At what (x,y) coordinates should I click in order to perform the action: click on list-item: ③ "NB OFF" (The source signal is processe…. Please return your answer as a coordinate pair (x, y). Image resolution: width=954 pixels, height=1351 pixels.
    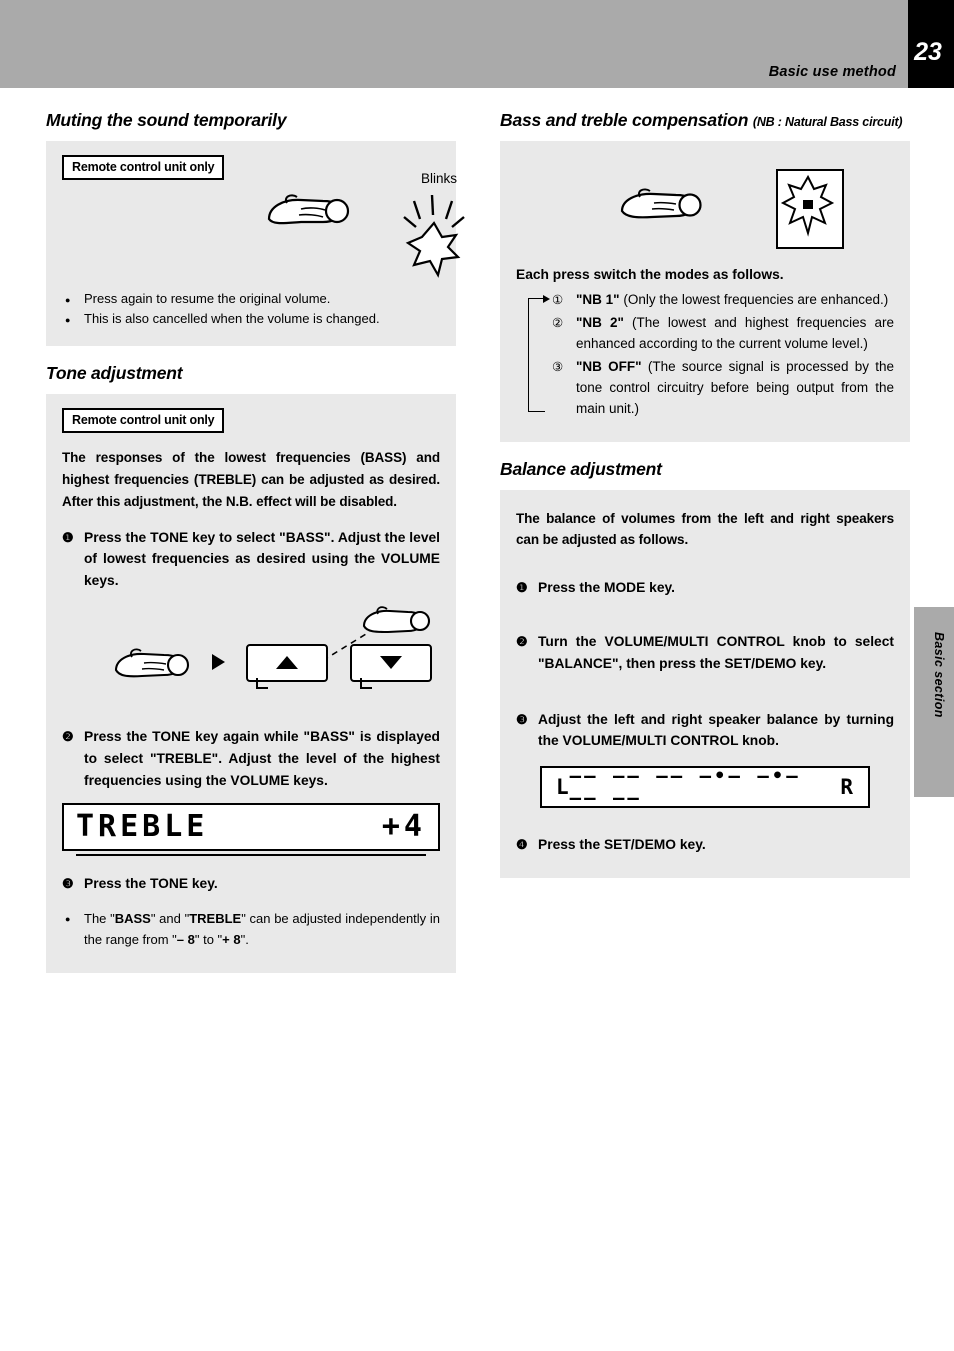
    Looking at the image, I should click on (722, 388).